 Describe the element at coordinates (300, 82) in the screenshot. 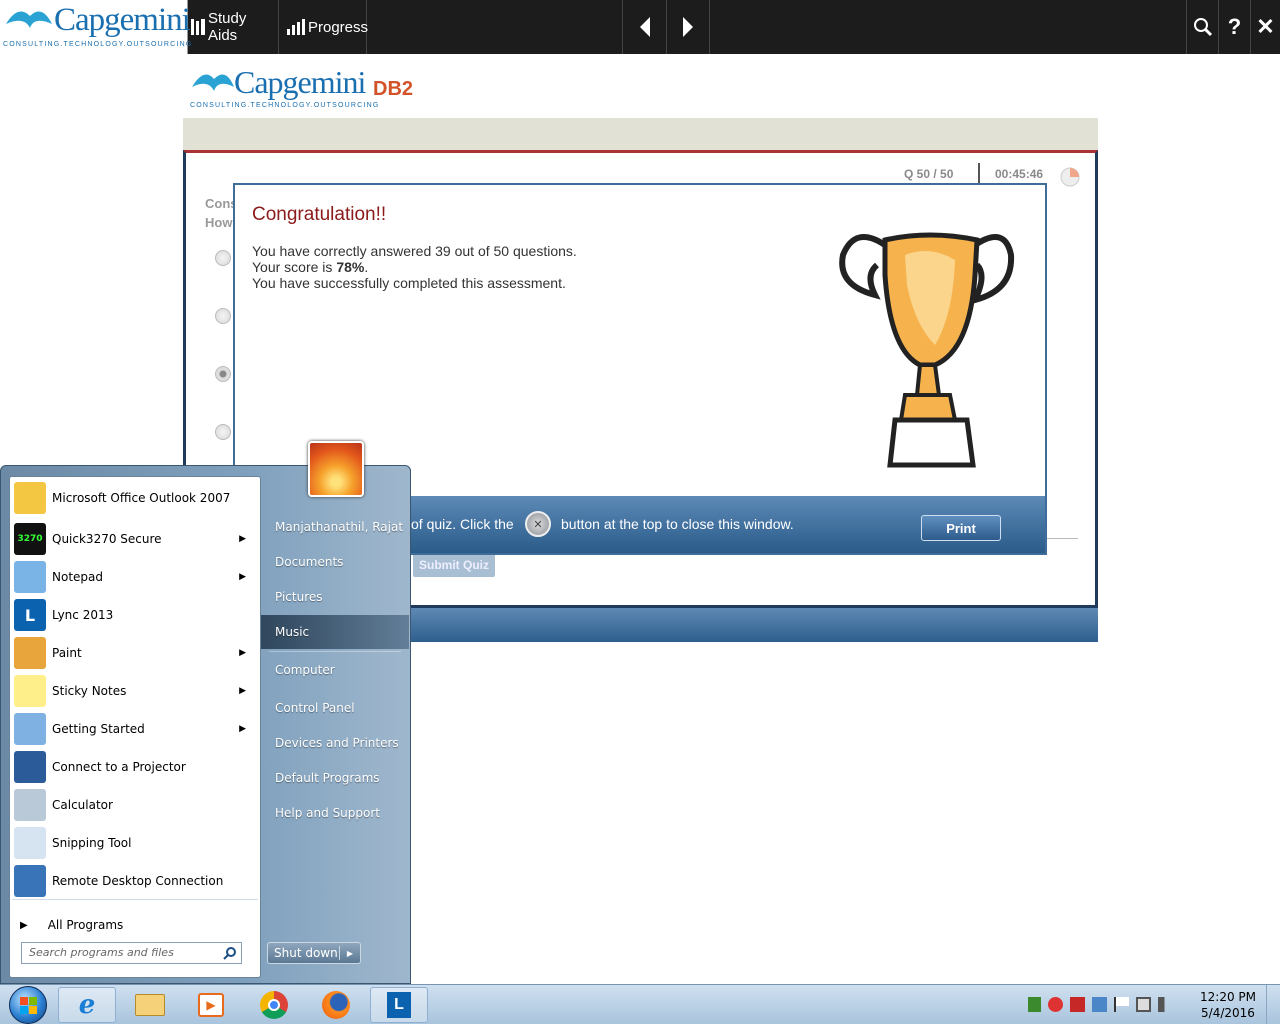

I see `course-logo-word: Capgemini` at that location.